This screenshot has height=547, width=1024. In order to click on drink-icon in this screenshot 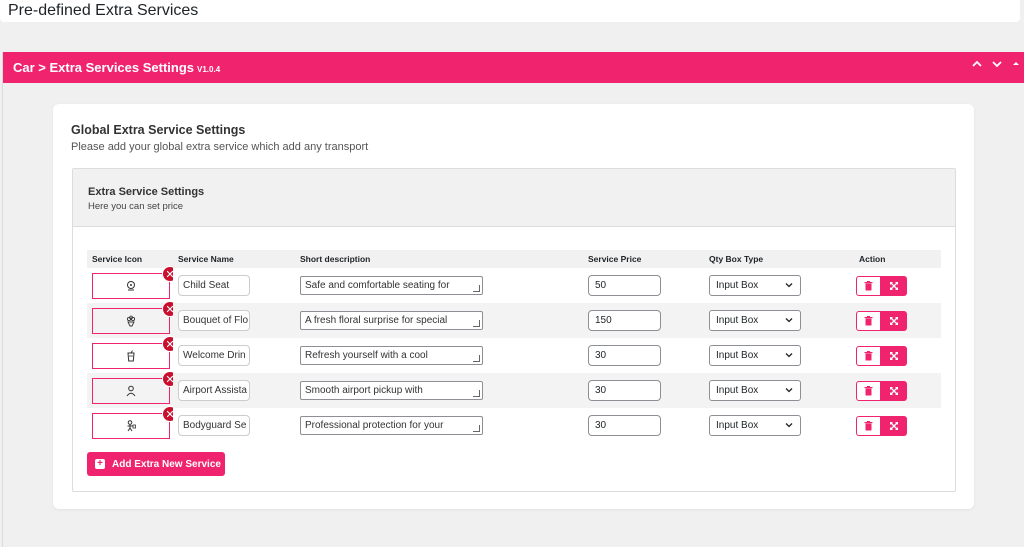, I will do `click(131, 355)`.